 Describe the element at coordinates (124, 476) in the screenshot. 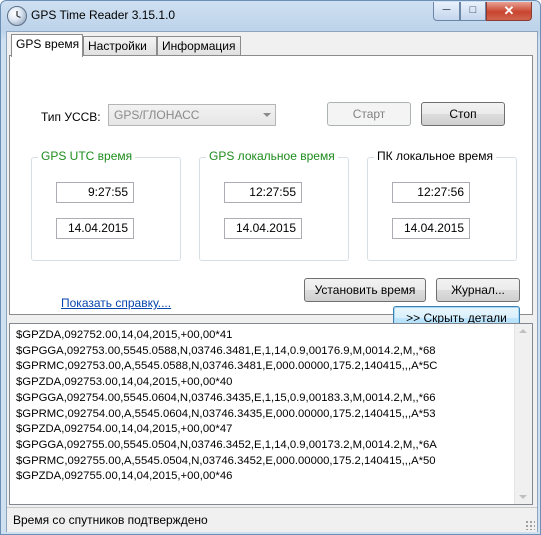

I see `log-line: $GPZDA,092755.00,14,04,2015,+00,00*46` at that location.